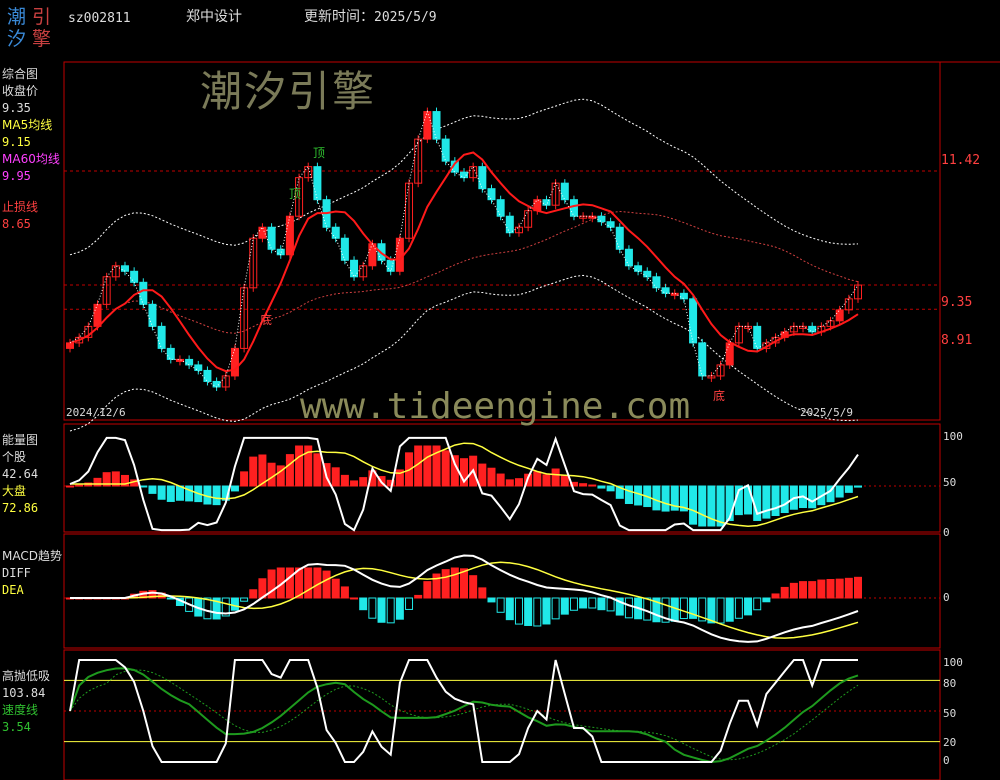 This screenshot has width=1000, height=780. Describe the element at coordinates (826, 412) in the screenshot. I see `date-end: 2025/5/9` at that location.